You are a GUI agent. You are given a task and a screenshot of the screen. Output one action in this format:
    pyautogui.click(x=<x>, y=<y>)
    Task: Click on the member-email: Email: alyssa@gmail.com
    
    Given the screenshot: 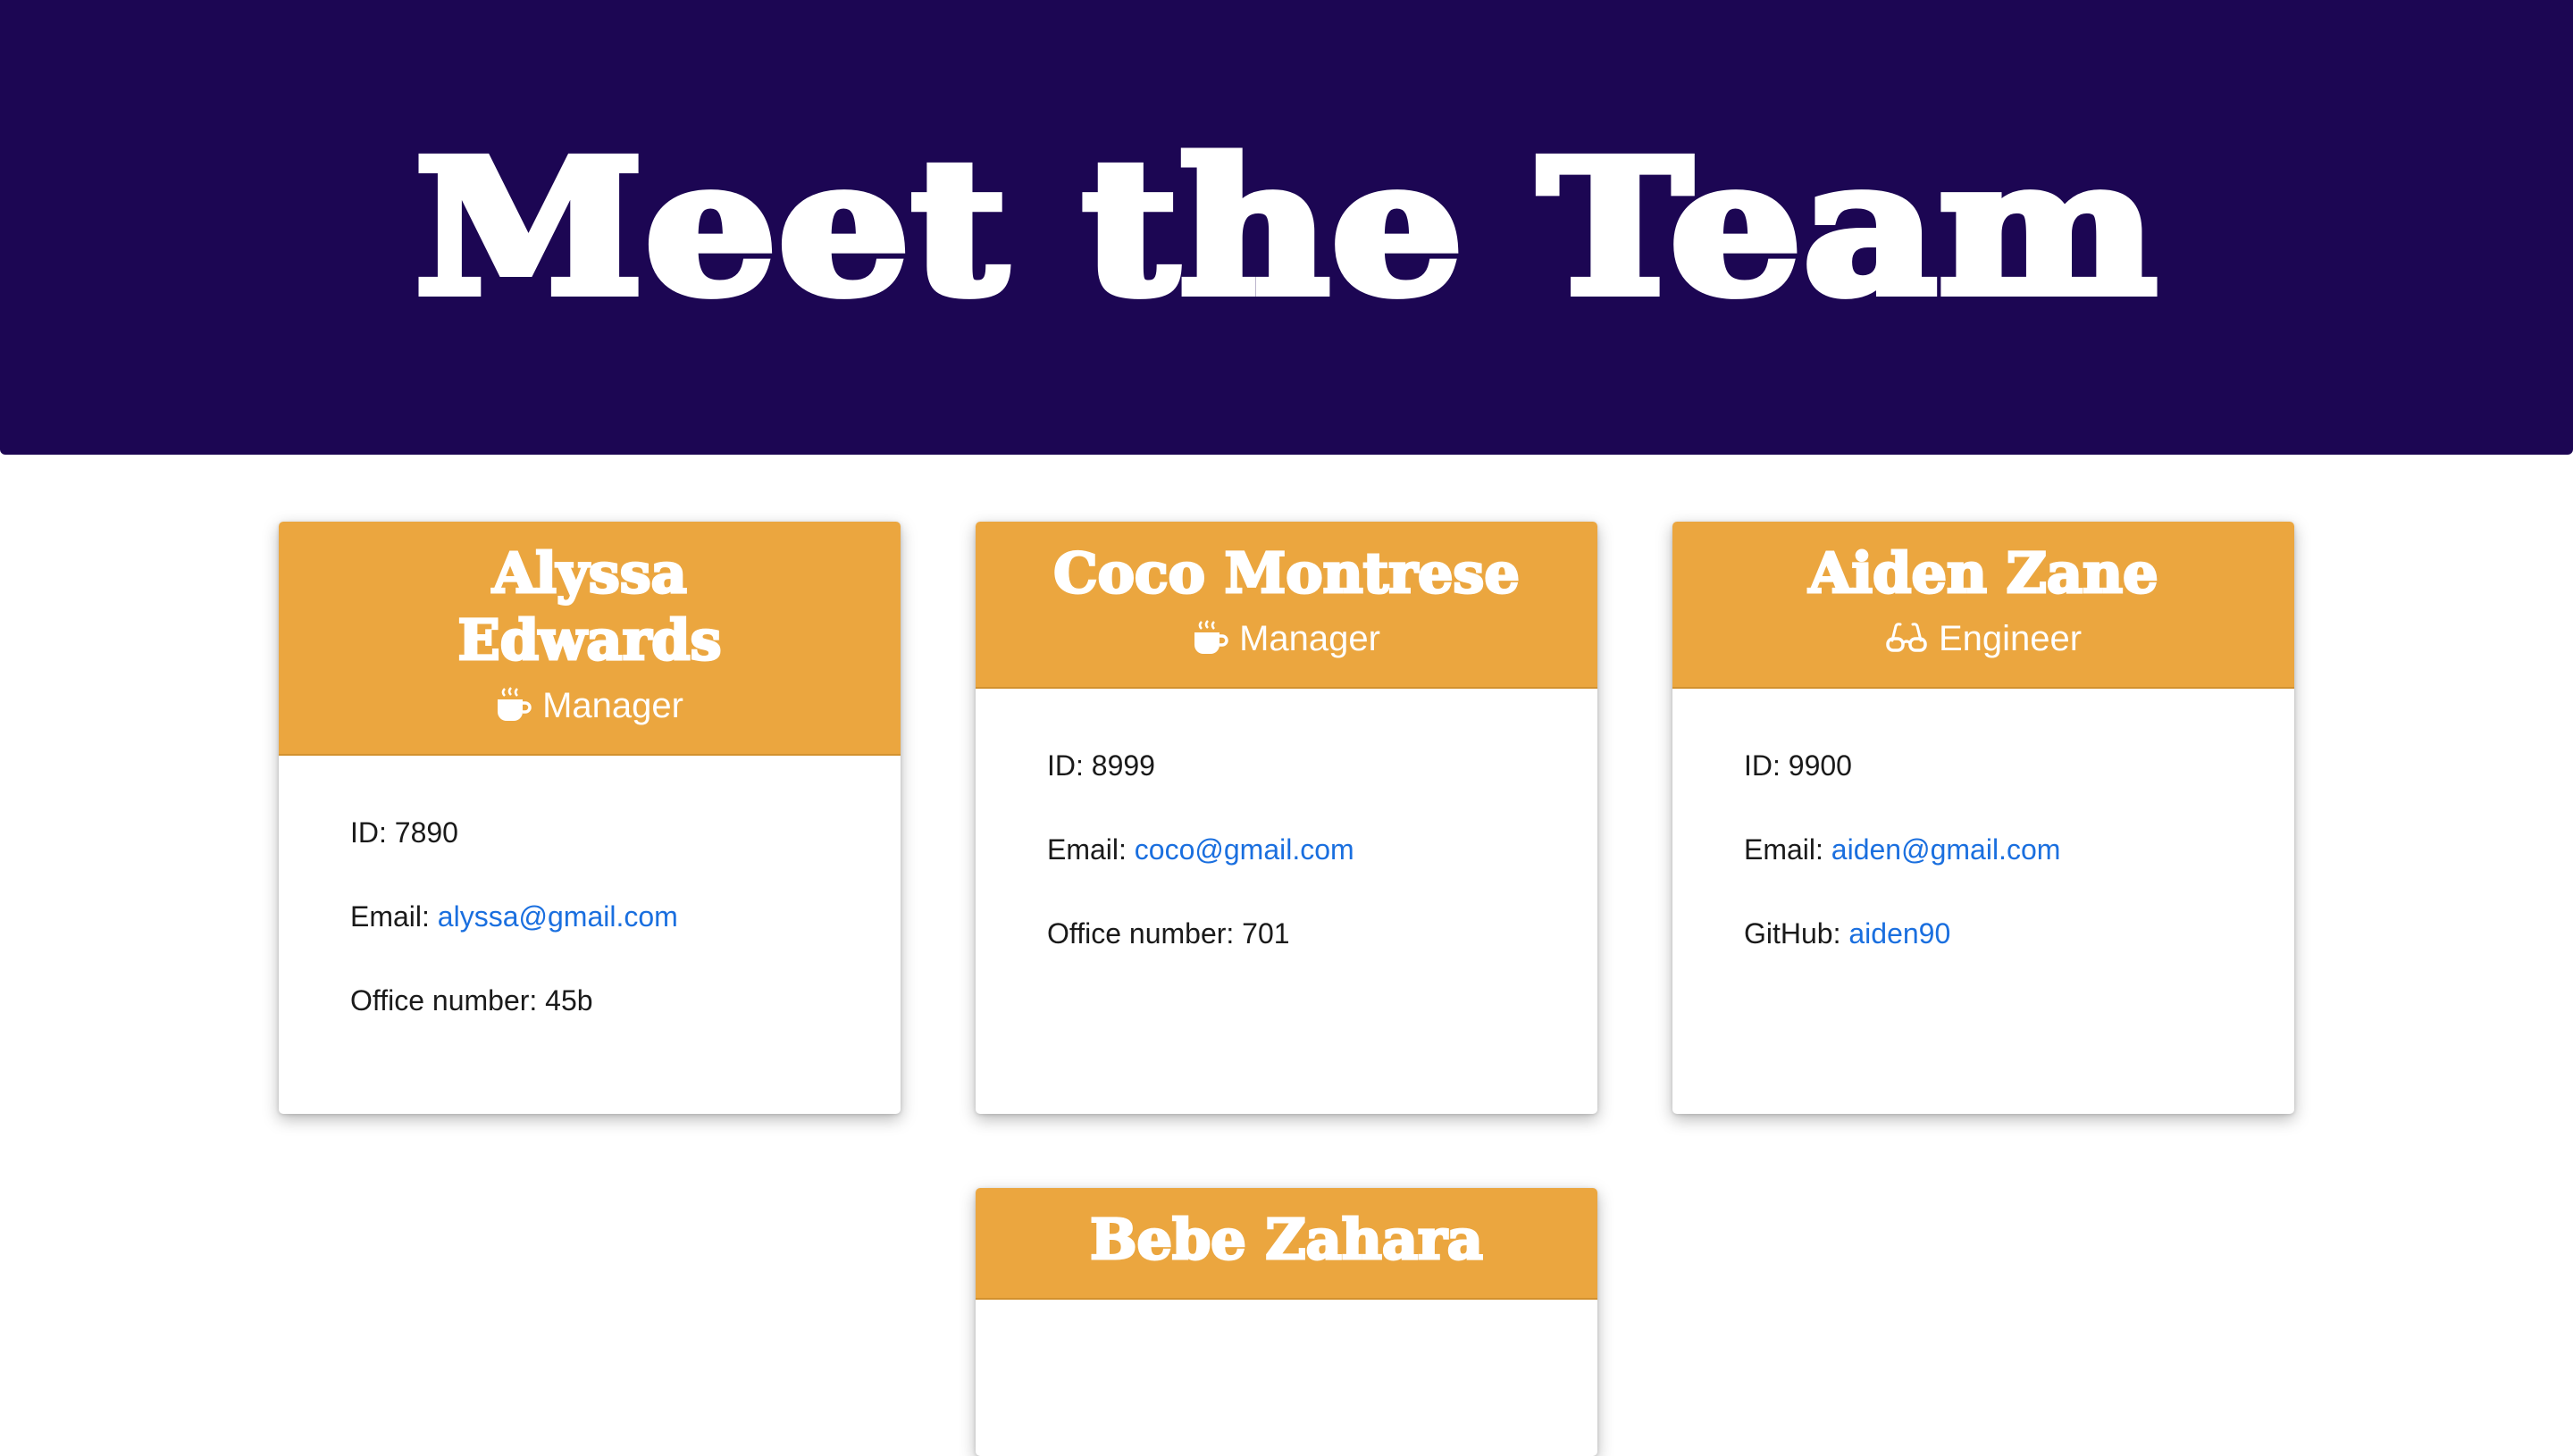 What is the action you would take?
    pyautogui.click(x=589, y=916)
    